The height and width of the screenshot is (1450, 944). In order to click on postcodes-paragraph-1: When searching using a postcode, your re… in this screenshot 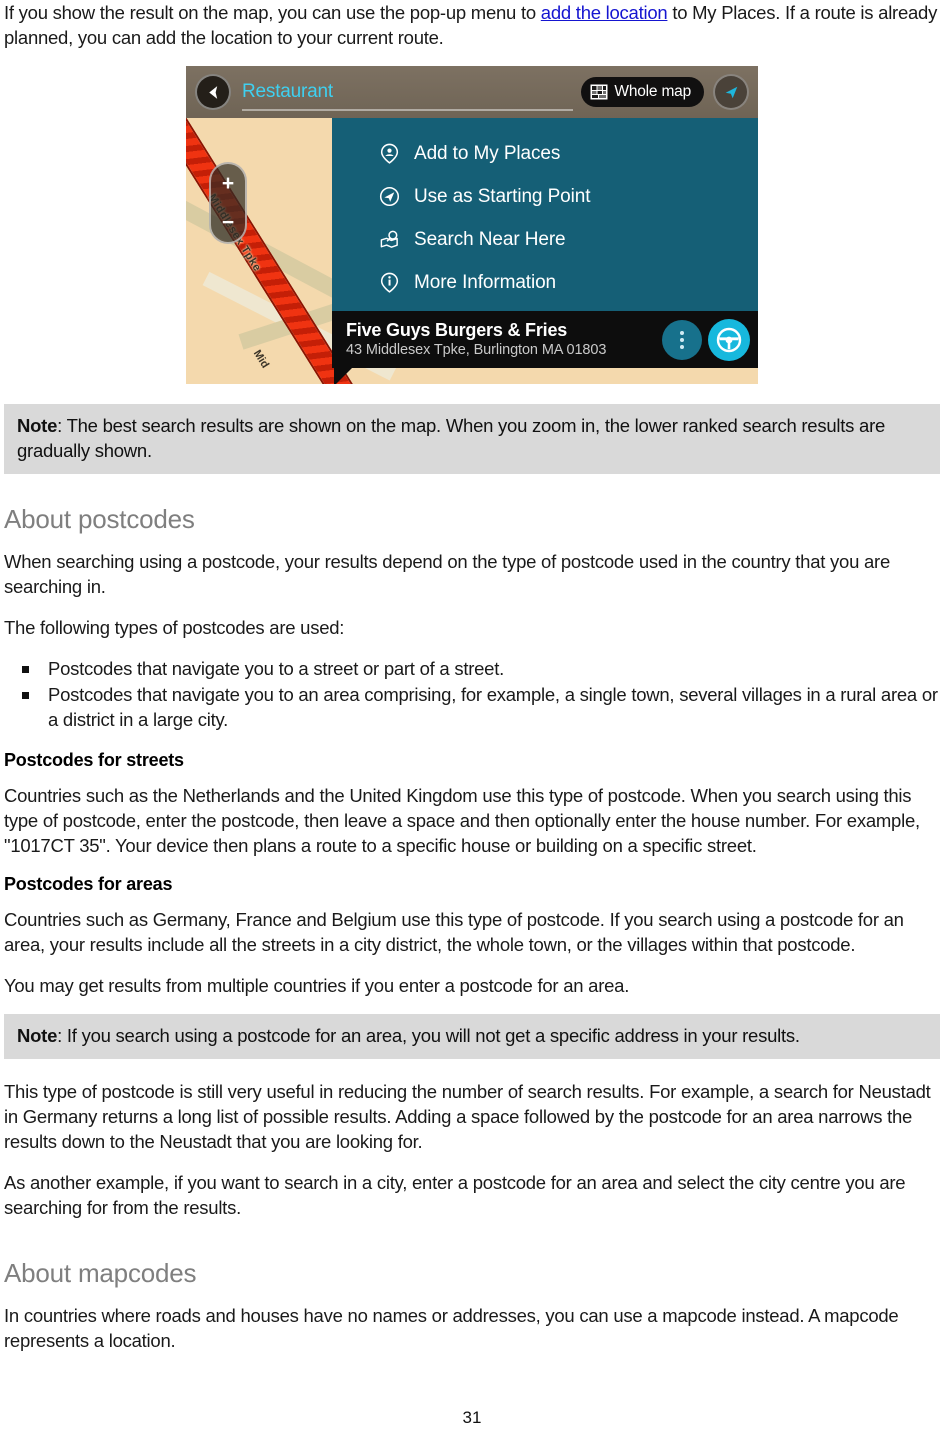, I will do `click(447, 574)`.